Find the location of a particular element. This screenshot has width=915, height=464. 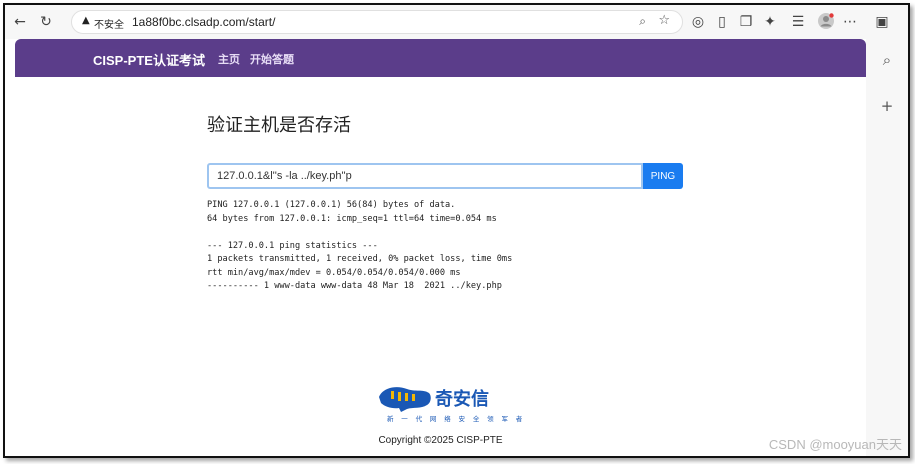

tiger-logo-icon is located at coordinates (405, 399).